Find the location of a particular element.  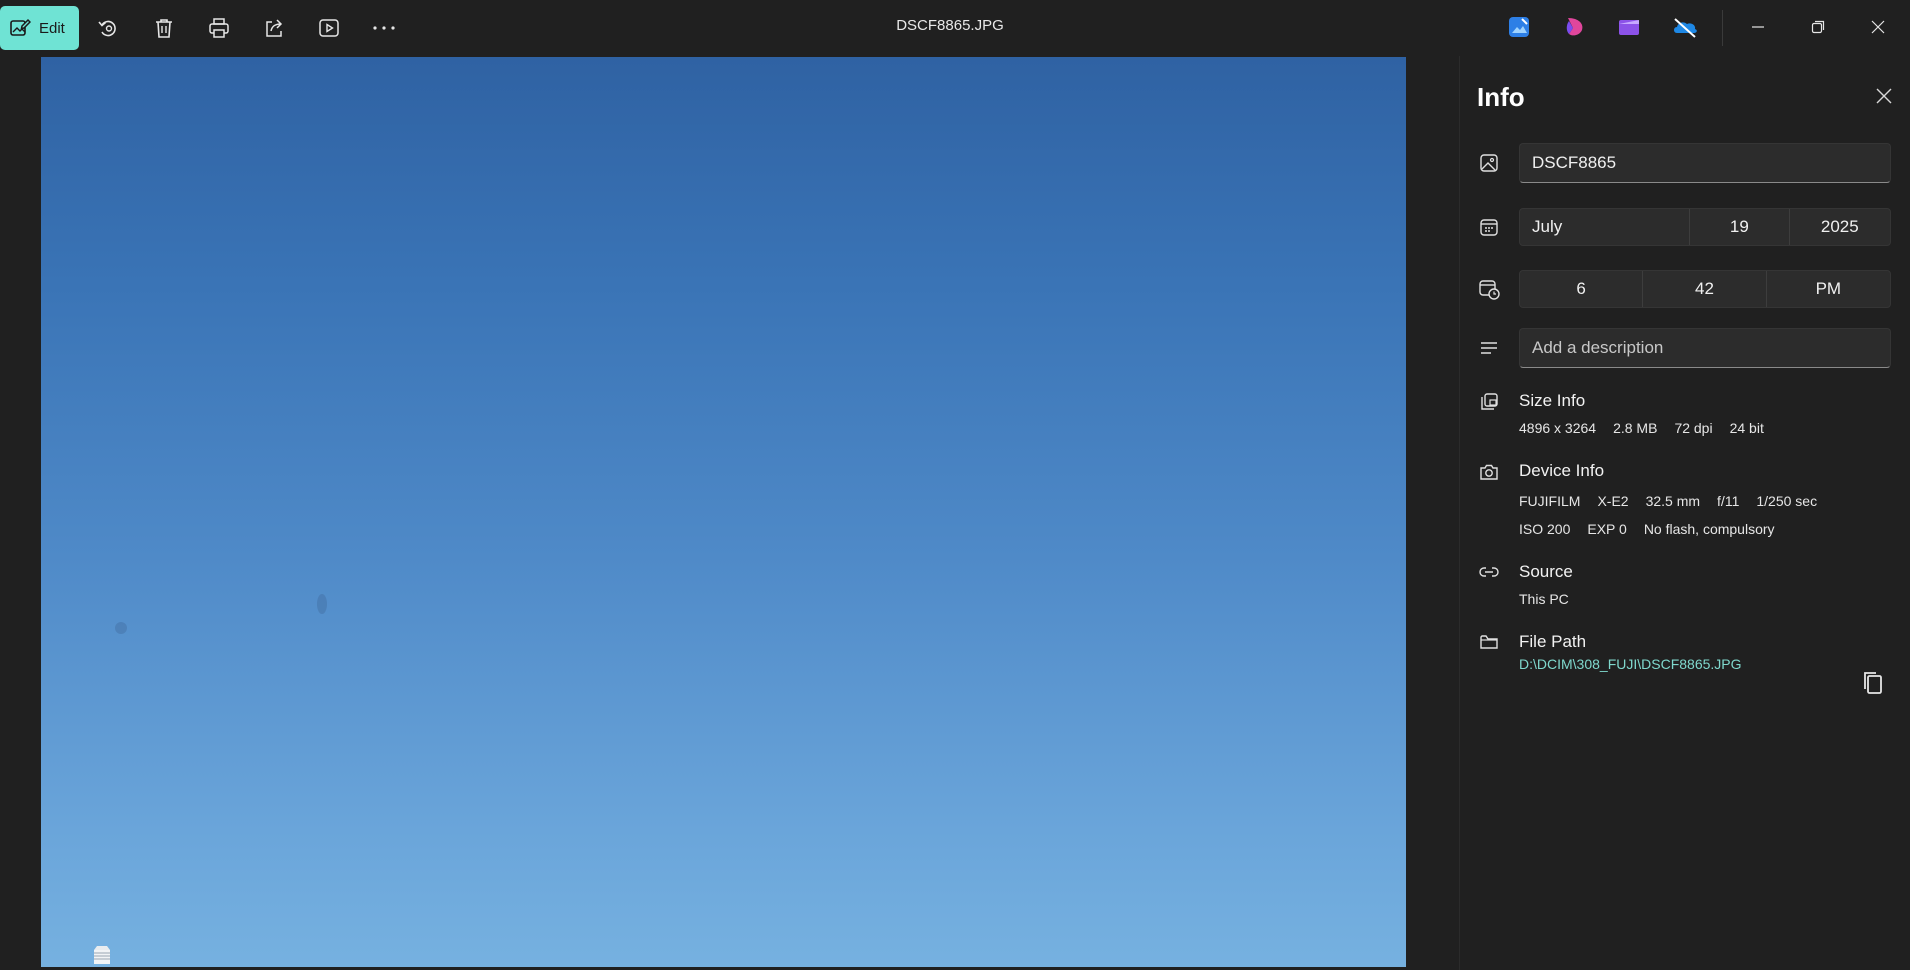

restore-icon is located at coordinates (1818, 27).